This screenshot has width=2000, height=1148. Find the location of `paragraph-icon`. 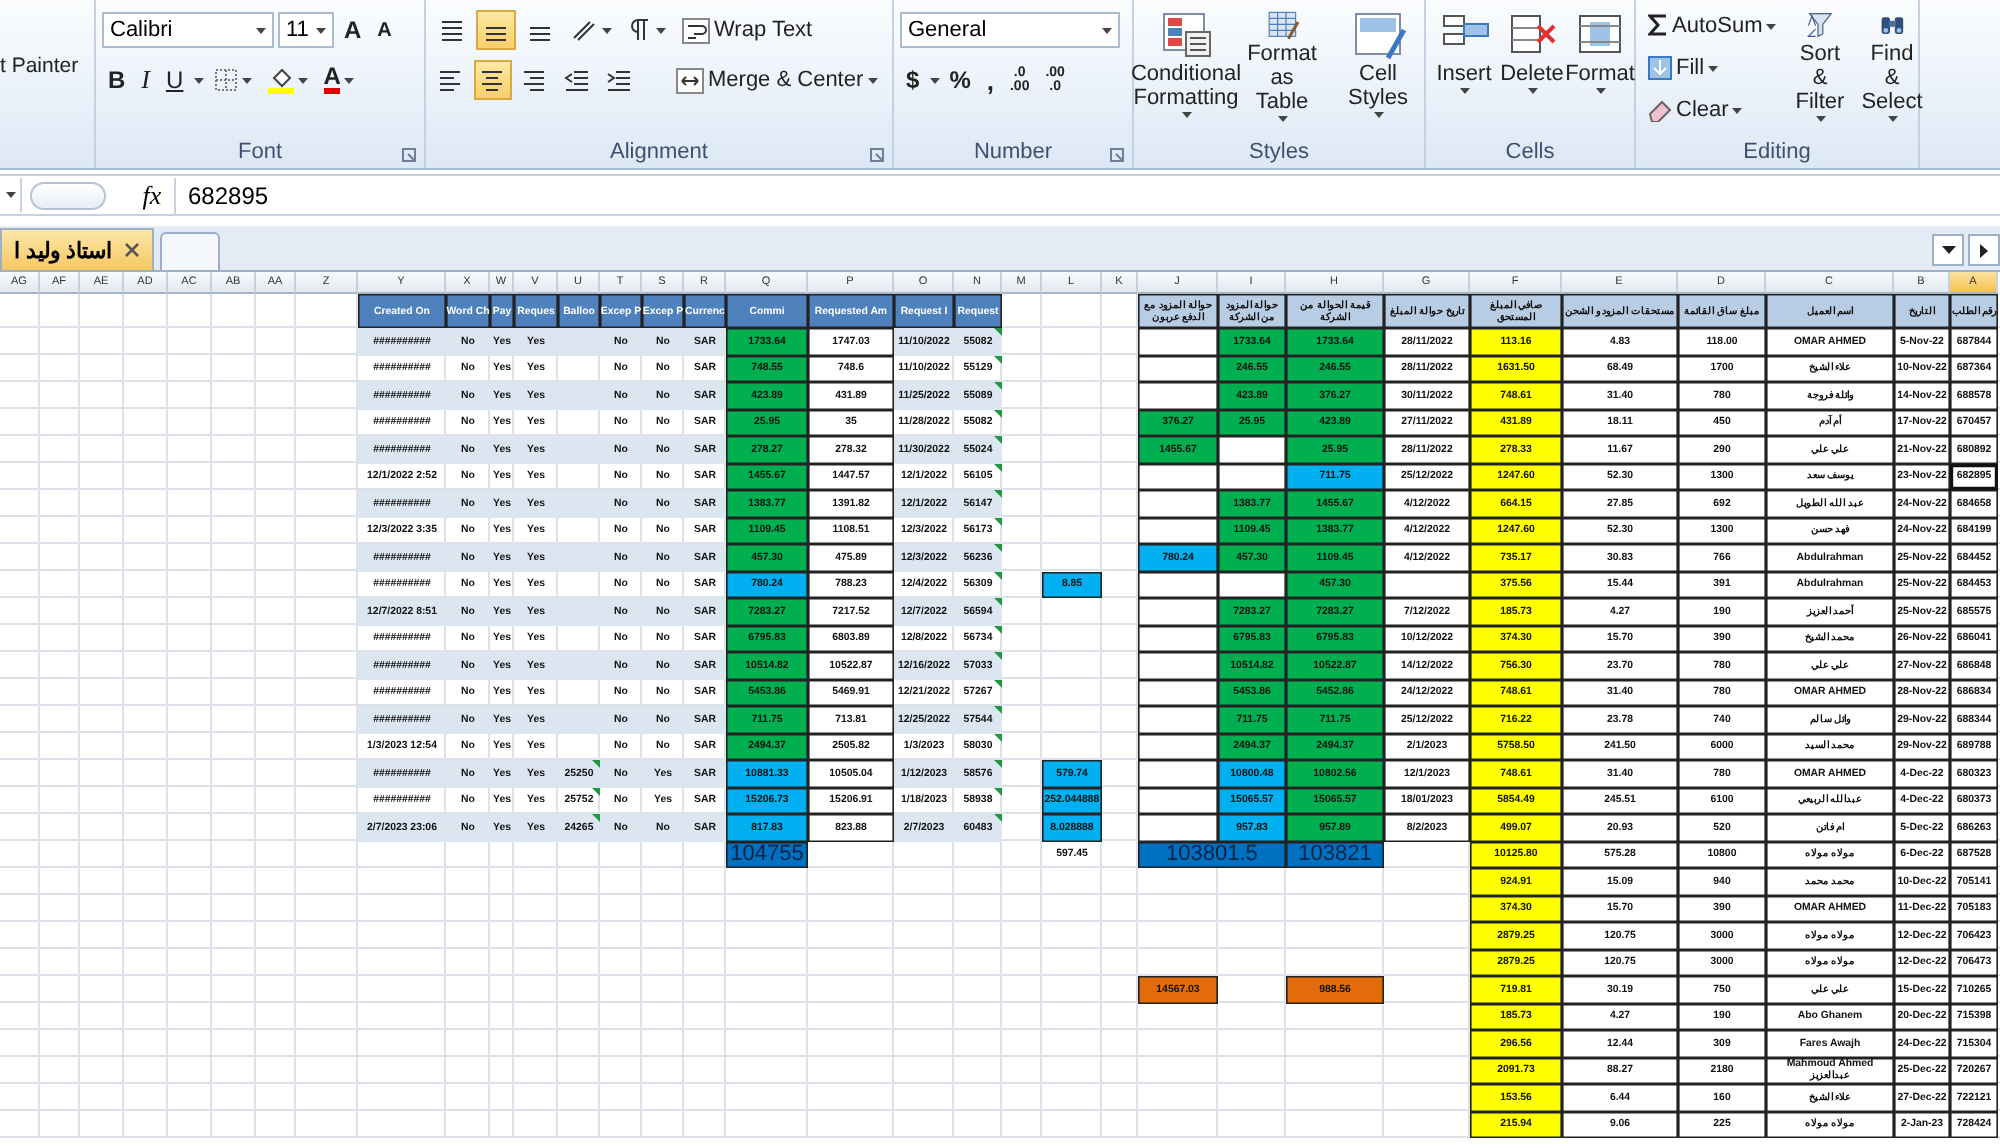

paragraph-icon is located at coordinates (640, 30).